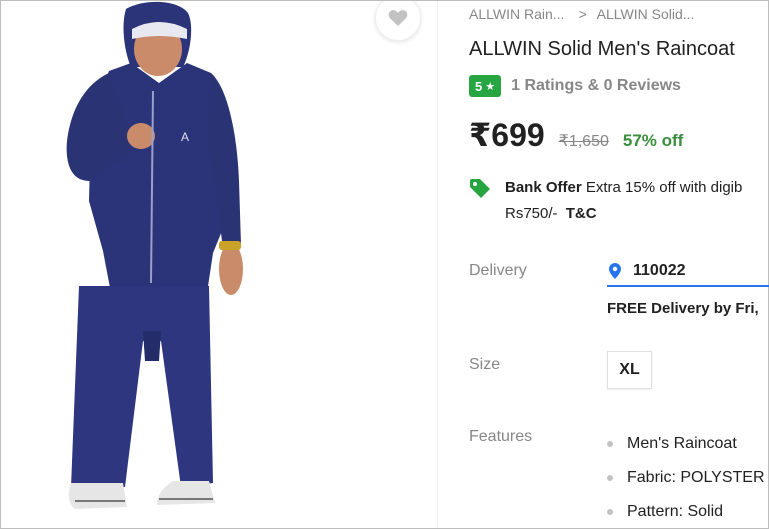 Image resolution: width=769 pixels, height=529 pixels. I want to click on product-title: ALLWIN Solid Men's Raincoat, so click(602, 49).